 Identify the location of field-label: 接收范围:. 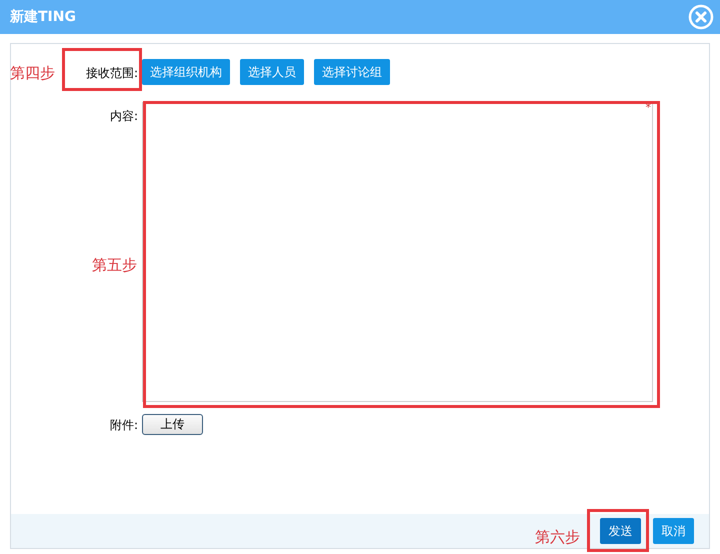
(112, 73).